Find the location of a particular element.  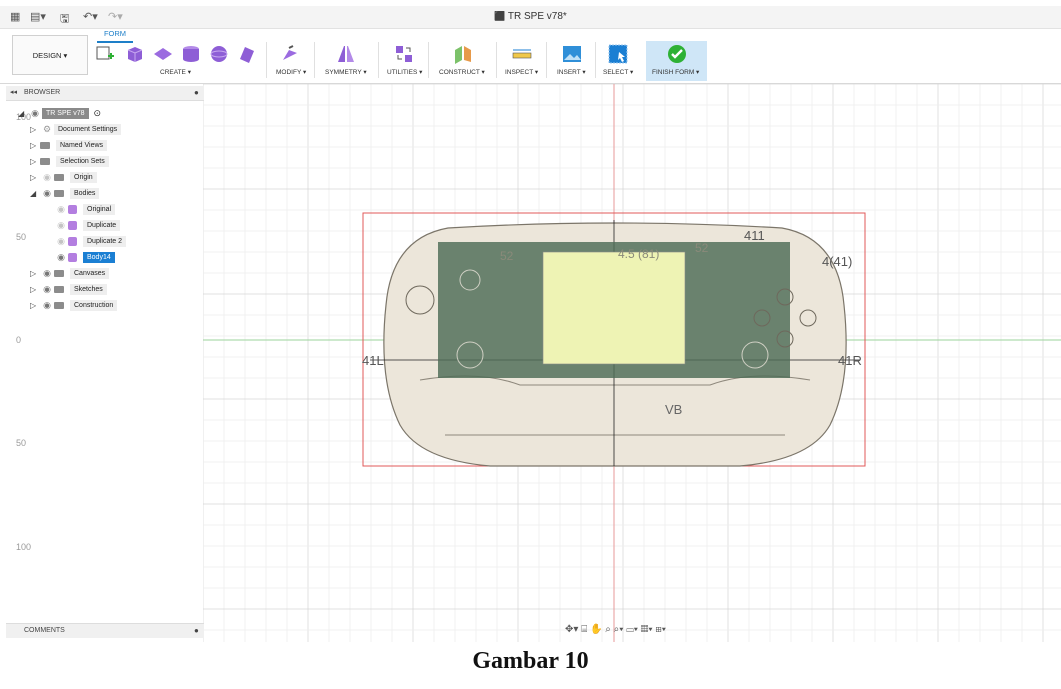

pan-icon: ✋ is located at coordinates (596, 629).